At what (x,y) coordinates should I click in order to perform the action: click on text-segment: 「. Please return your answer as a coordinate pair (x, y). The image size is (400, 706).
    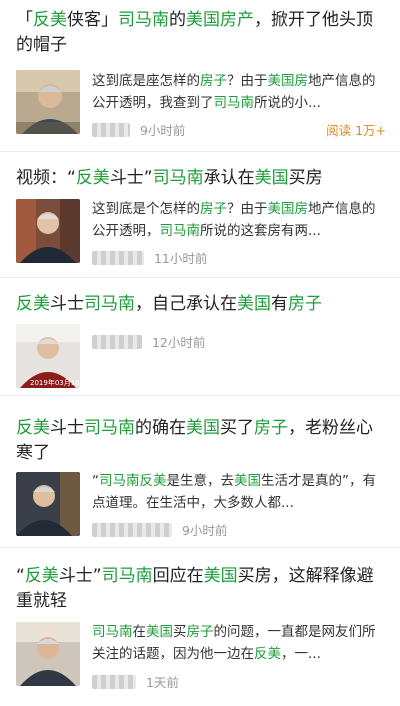
    Looking at the image, I should click on (24, 20).